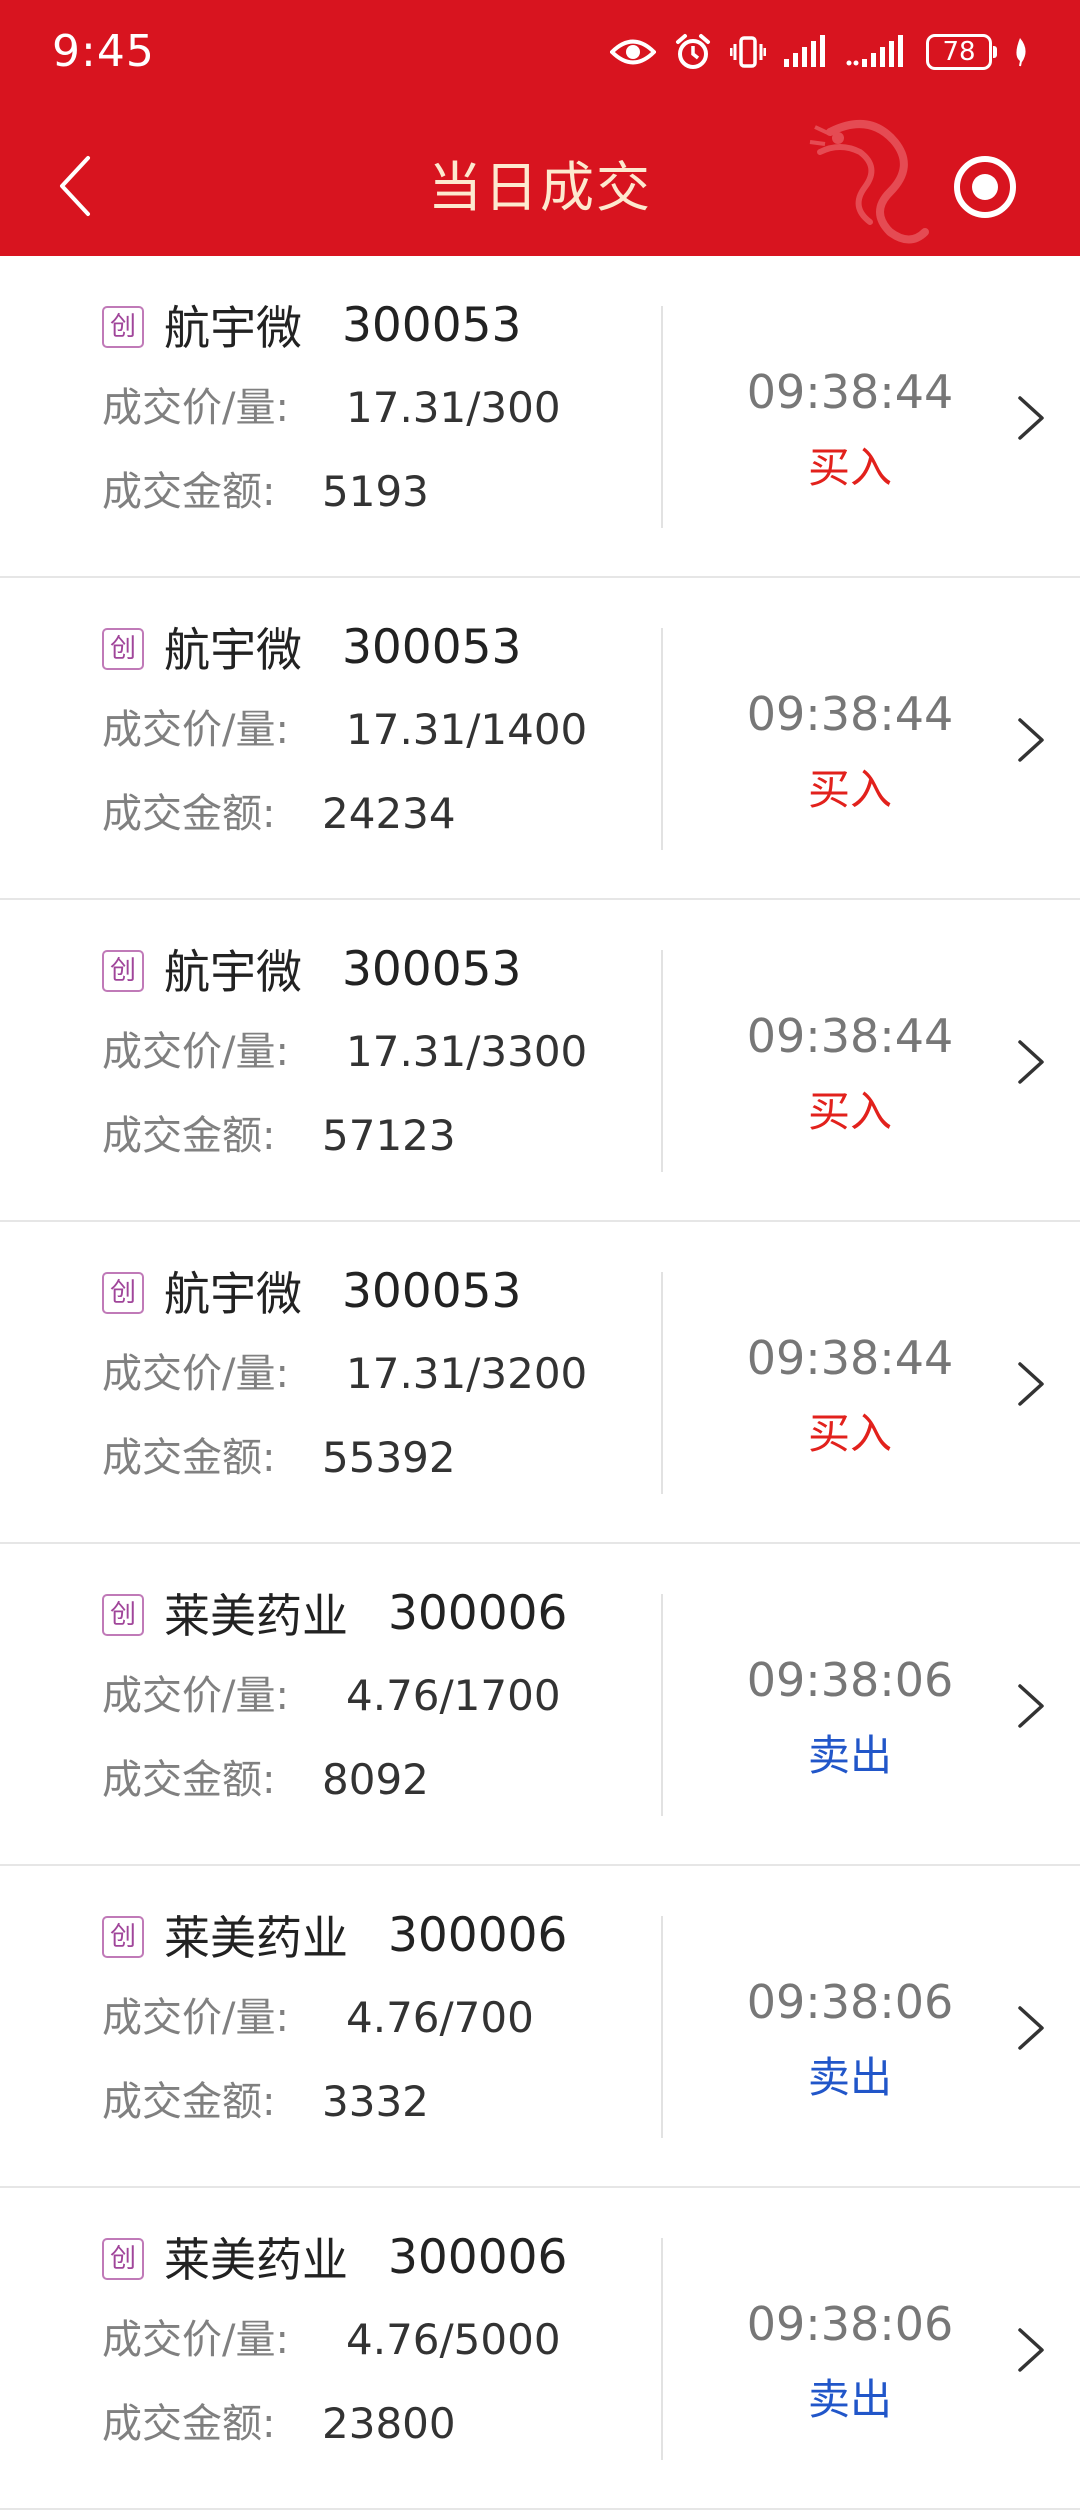  Describe the element at coordinates (453, 407) in the screenshot. I see `price-qty-value: 17.31/300` at that location.